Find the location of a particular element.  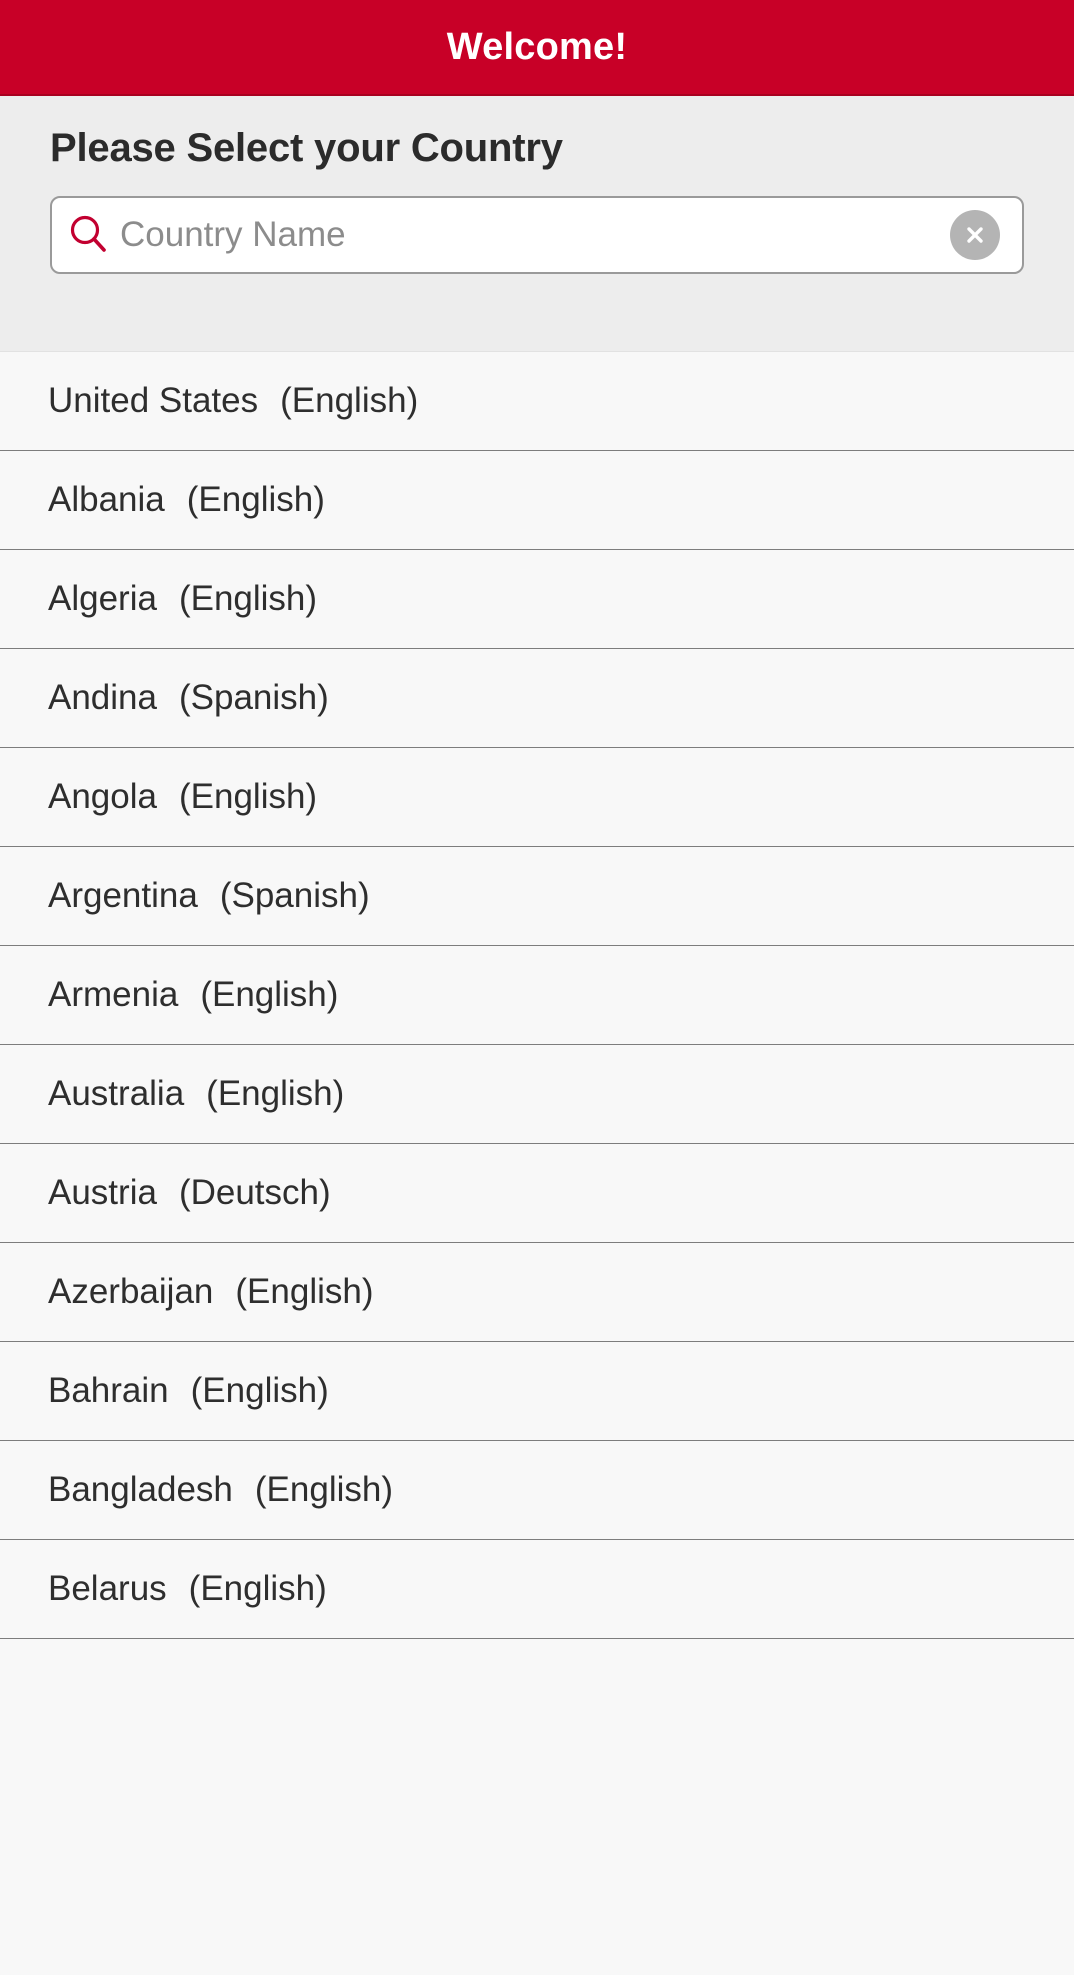

country-name: Bahrain is located at coordinates (108, 1390).